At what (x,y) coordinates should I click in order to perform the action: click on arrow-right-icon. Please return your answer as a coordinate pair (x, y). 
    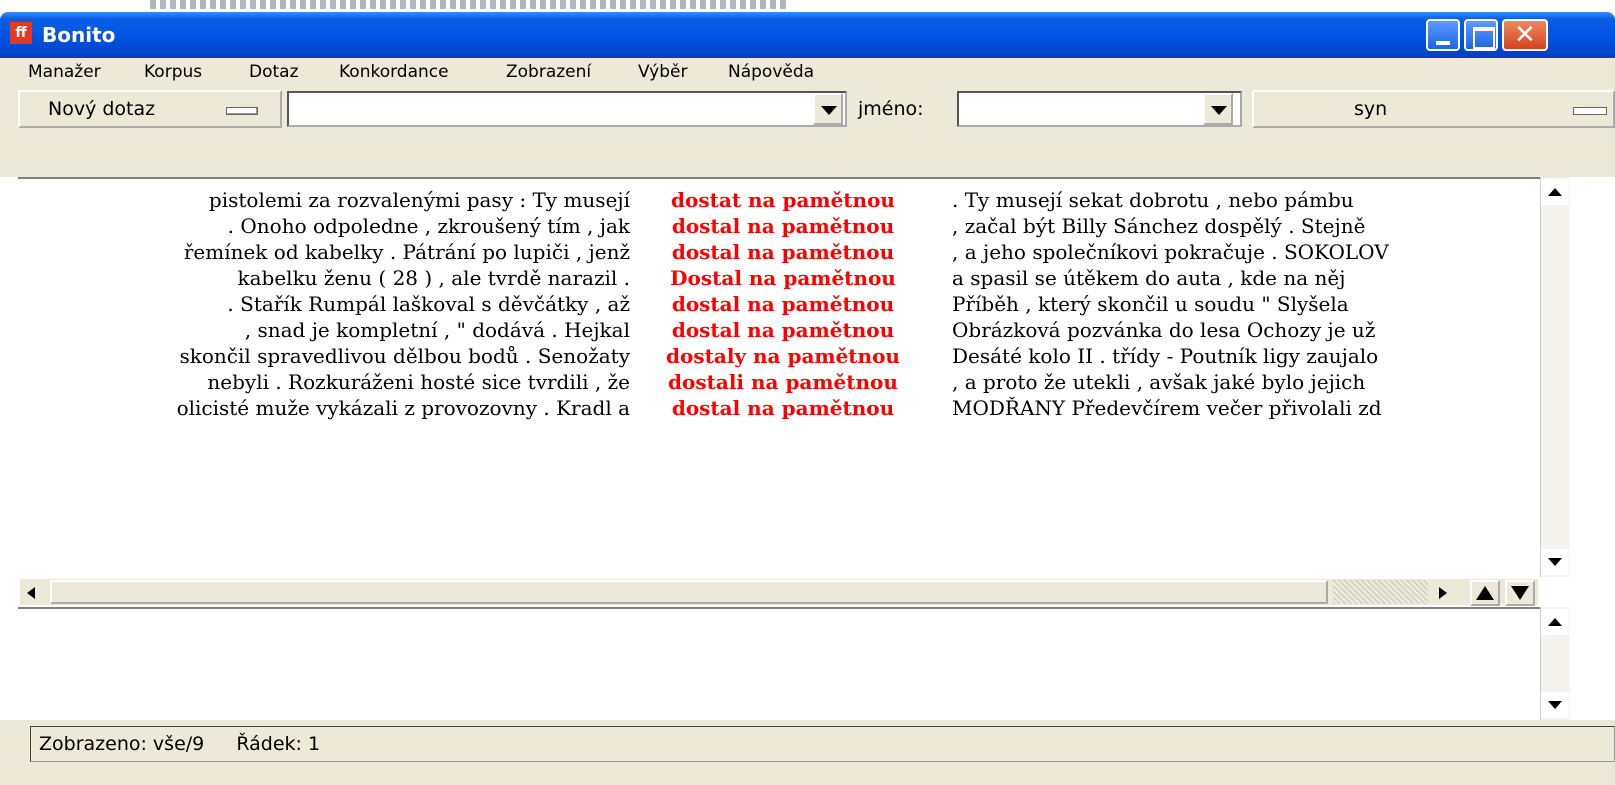
    Looking at the image, I should click on (1443, 593).